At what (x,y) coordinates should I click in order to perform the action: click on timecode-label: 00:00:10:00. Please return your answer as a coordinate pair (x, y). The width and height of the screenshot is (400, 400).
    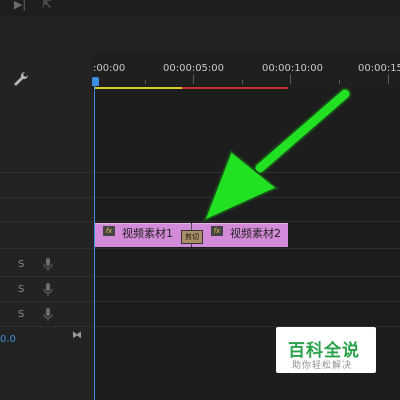
    Looking at the image, I should click on (293, 68).